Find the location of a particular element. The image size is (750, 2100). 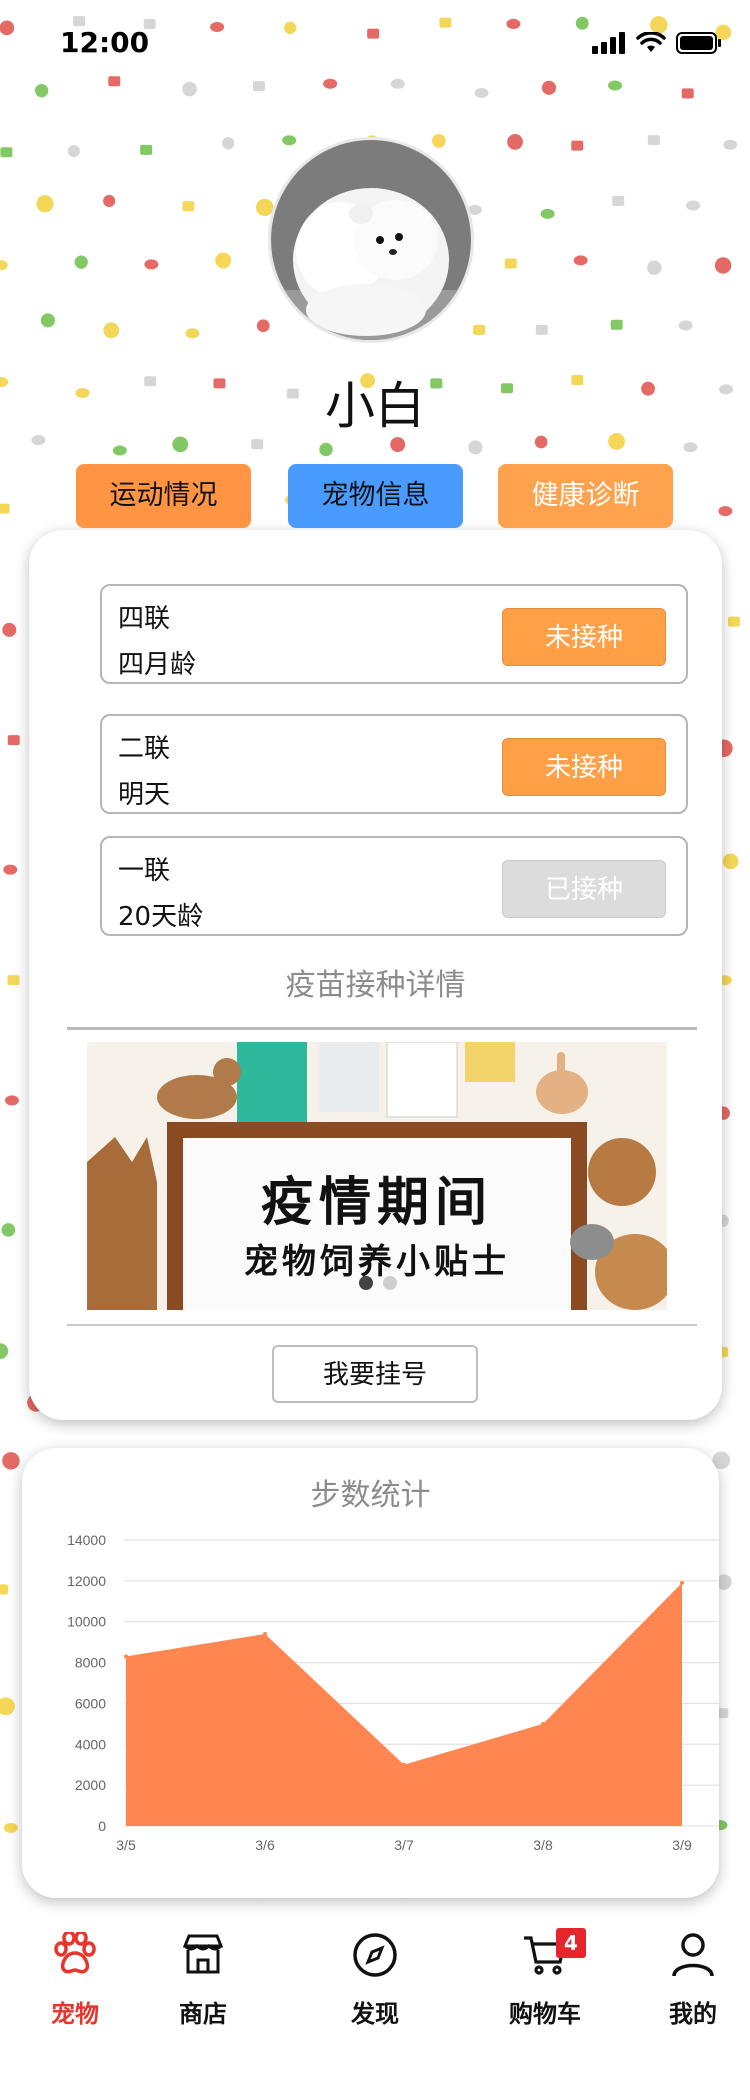

nav-label: 发现 is located at coordinates (375, 2014).